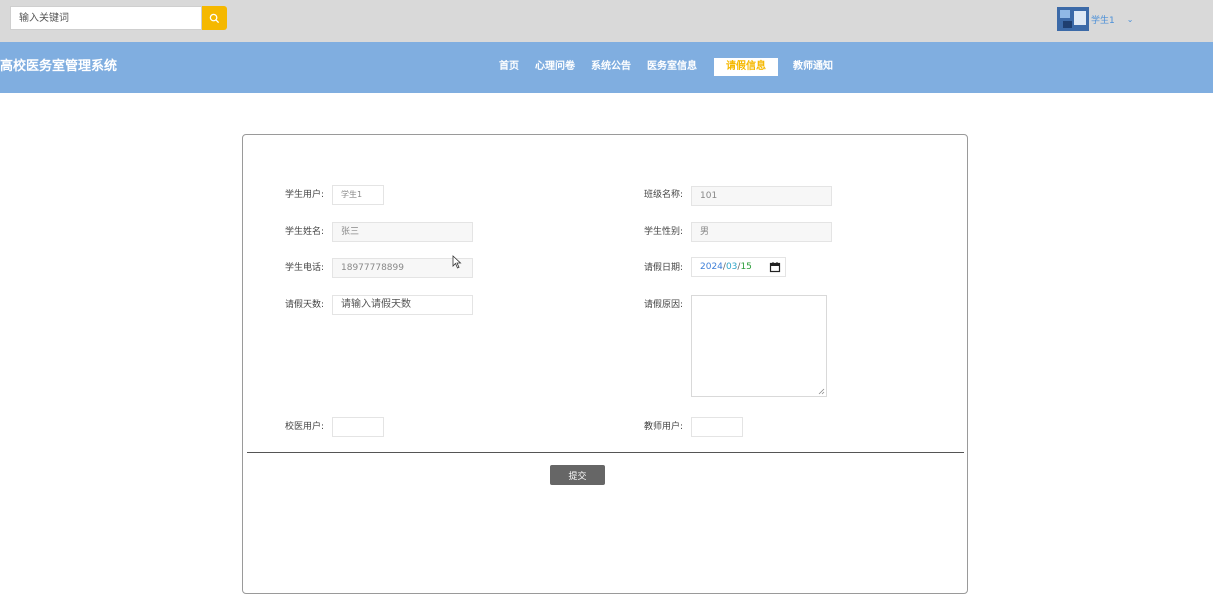 The width and height of the screenshot is (1213, 594). What do you see at coordinates (1130, 19) in the screenshot?
I see `chevron-down-icon: ⌄` at bounding box center [1130, 19].